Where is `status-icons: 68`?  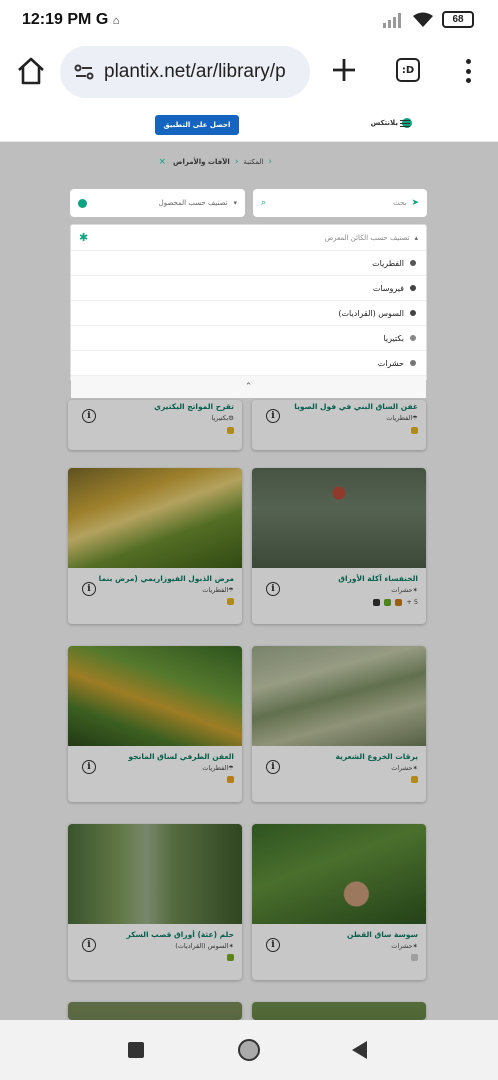 status-icons: 68 is located at coordinates (428, 19).